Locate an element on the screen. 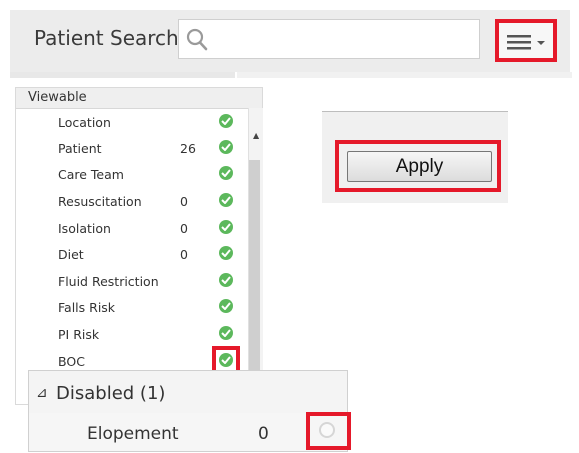 The width and height of the screenshot is (579, 453). list-item-label: Falls Risk is located at coordinates (87, 307).